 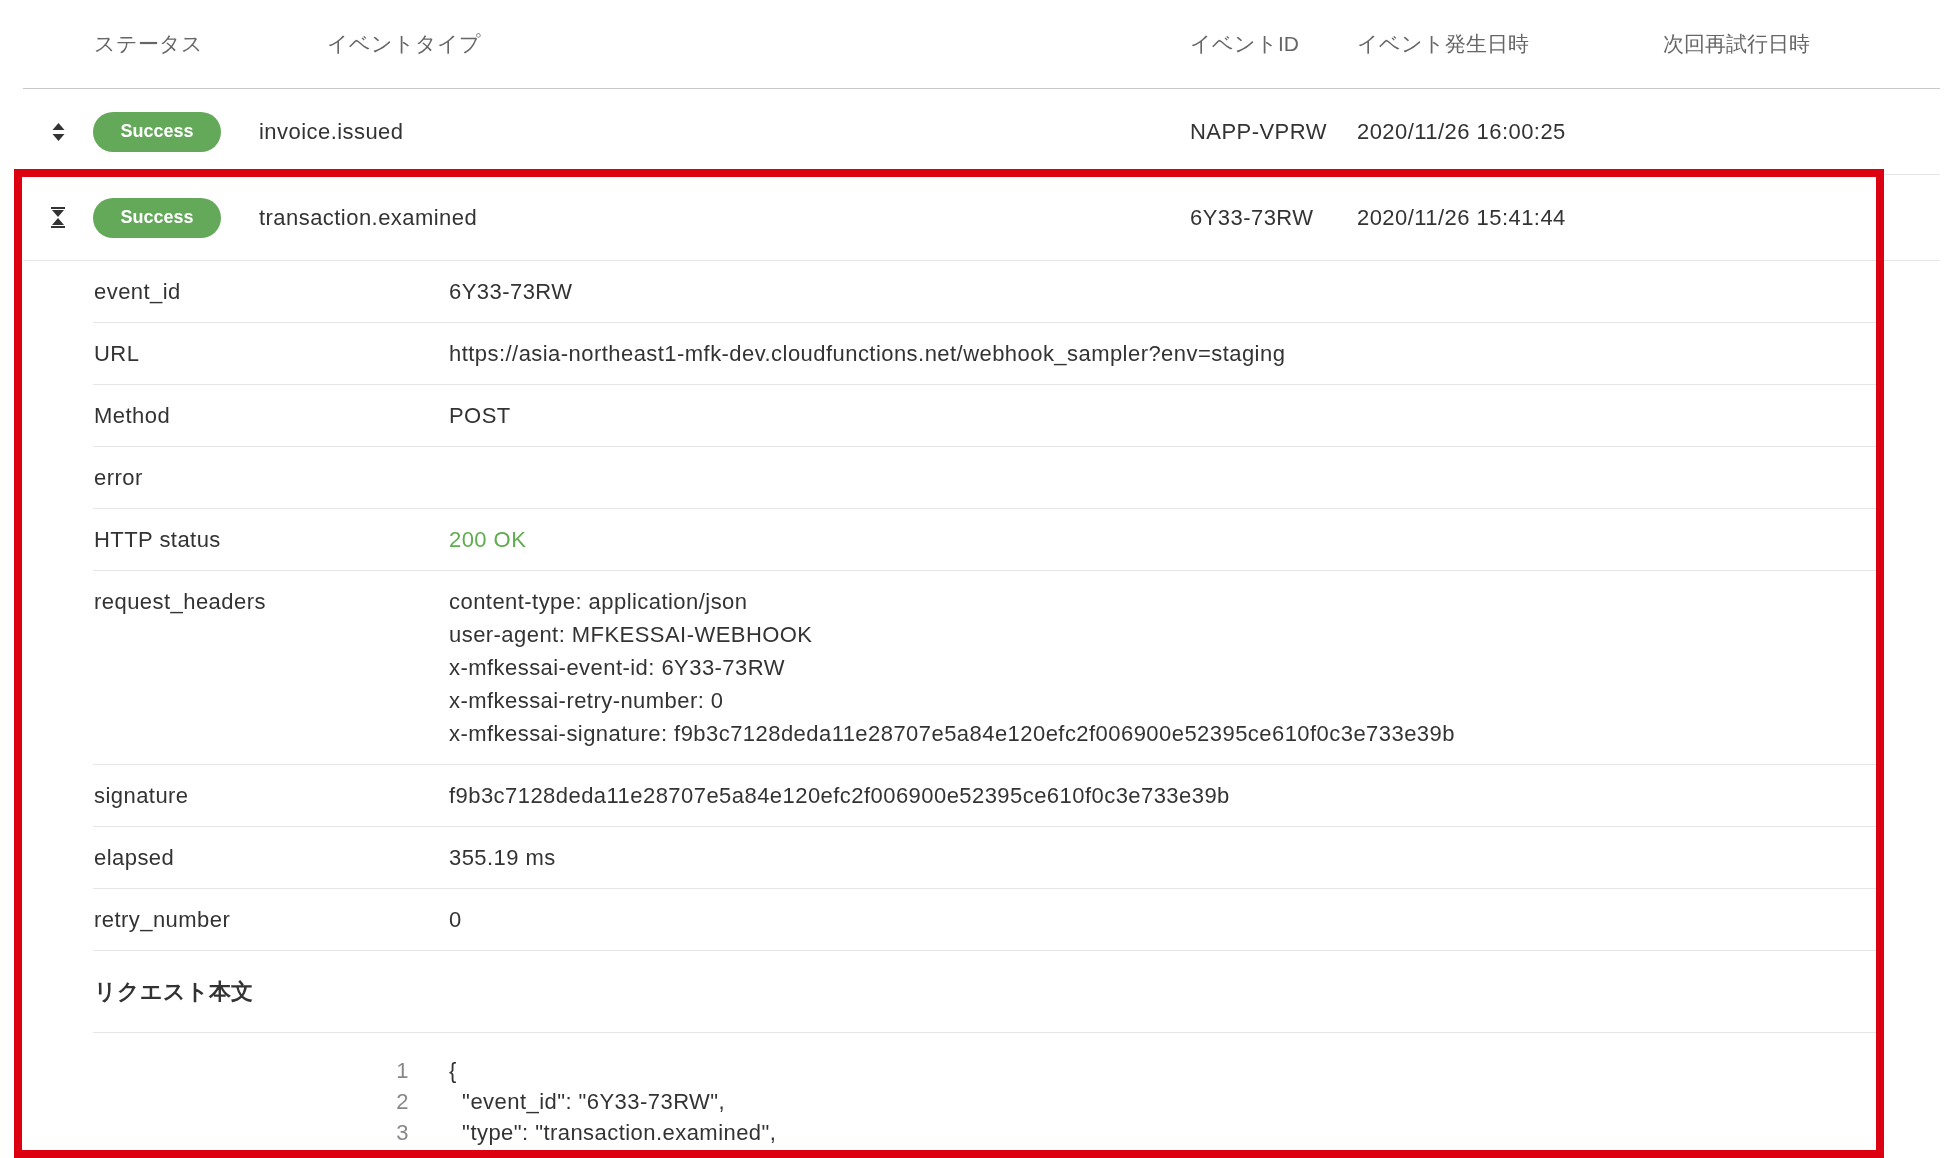 I want to click on field-value: POST, so click(x=480, y=416).